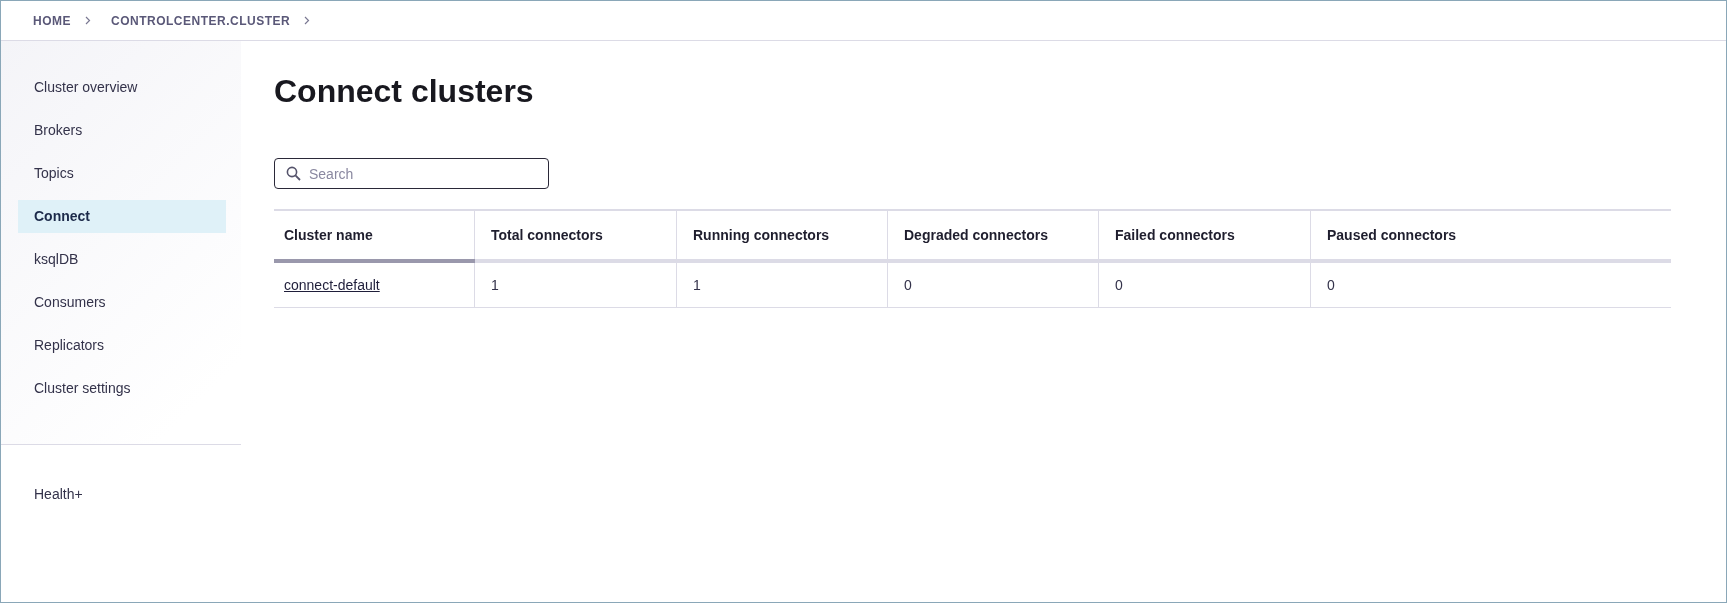 This screenshot has width=1727, height=603. Describe the element at coordinates (122, 302) in the screenshot. I see `sidebar-item: Consumers` at that location.